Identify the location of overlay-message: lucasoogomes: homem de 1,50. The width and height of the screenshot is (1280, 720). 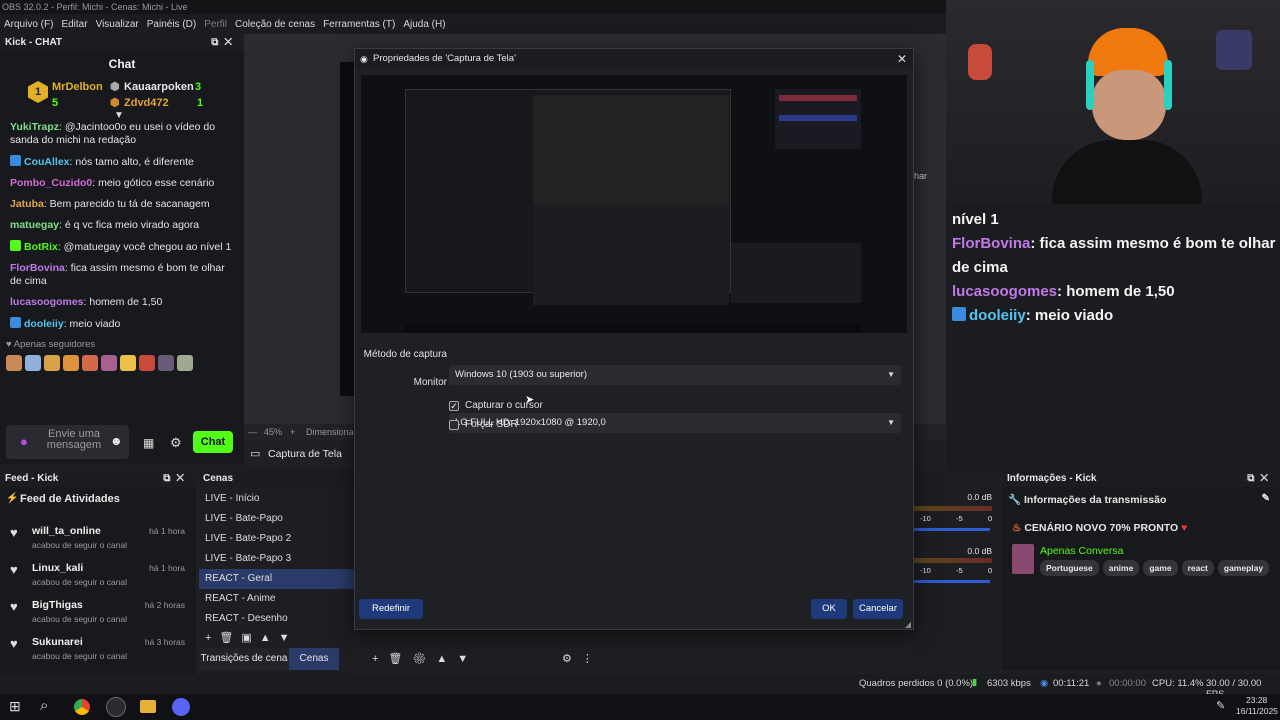
(1113, 292).